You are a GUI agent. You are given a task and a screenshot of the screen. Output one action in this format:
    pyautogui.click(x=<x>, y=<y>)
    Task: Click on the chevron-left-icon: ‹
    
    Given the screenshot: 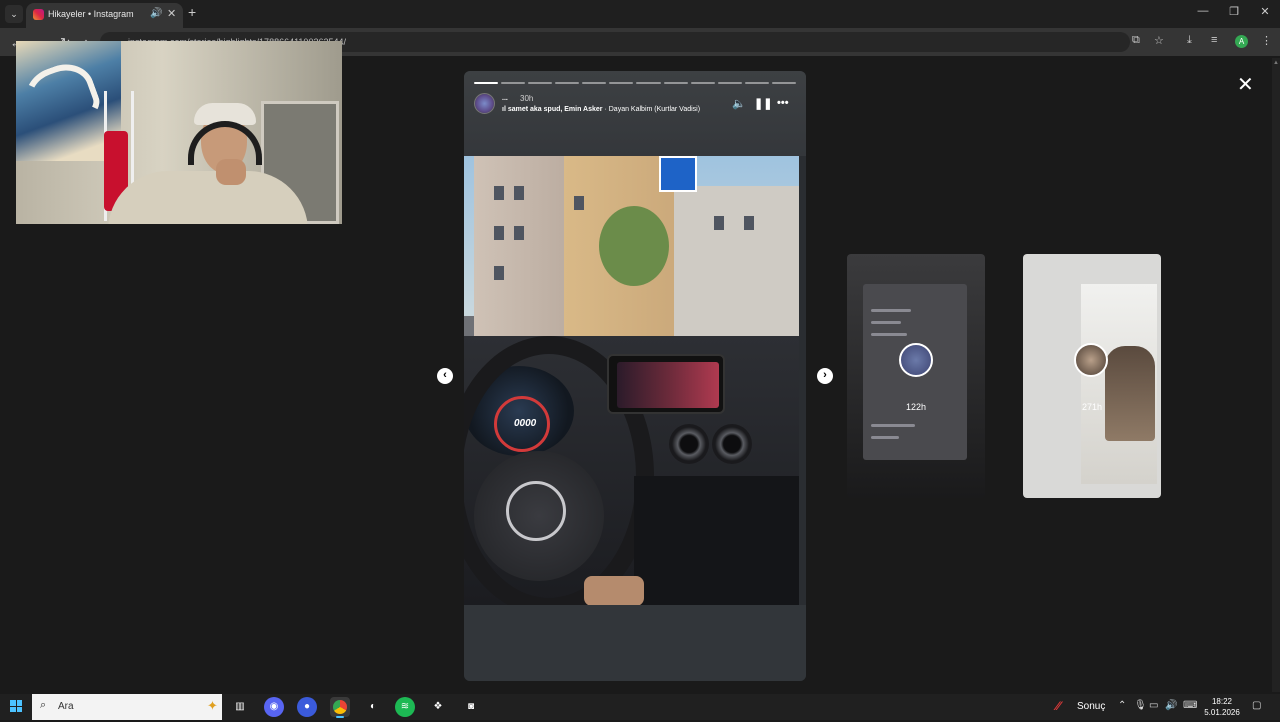 What is the action you would take?
    pyautogui.click(x=445, y=376)
    